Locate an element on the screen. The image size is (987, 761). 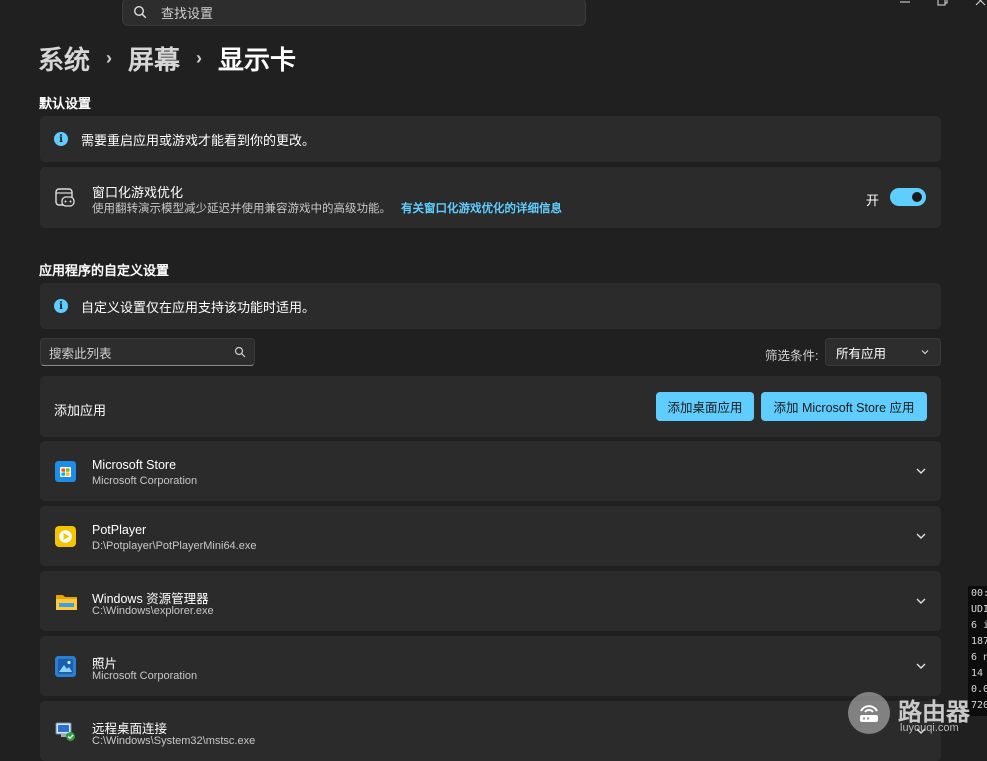
filter-dropdown-value: 所有应用 is located at coordinates (861, 353).